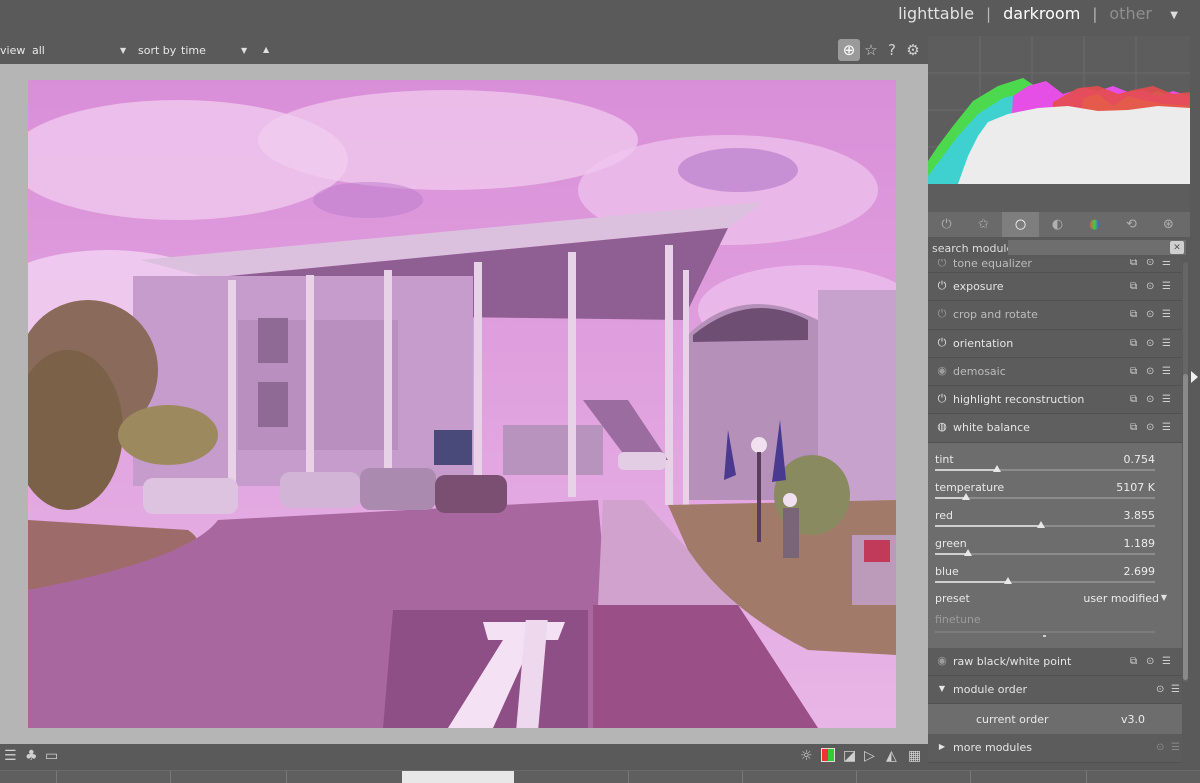  Describe the element at coordinates (1055, 400) in the screenshot. I see `module-highlight-reconstruction: ⏻ highlight reconstruction ⧉ ⊙ ☰` at that location.